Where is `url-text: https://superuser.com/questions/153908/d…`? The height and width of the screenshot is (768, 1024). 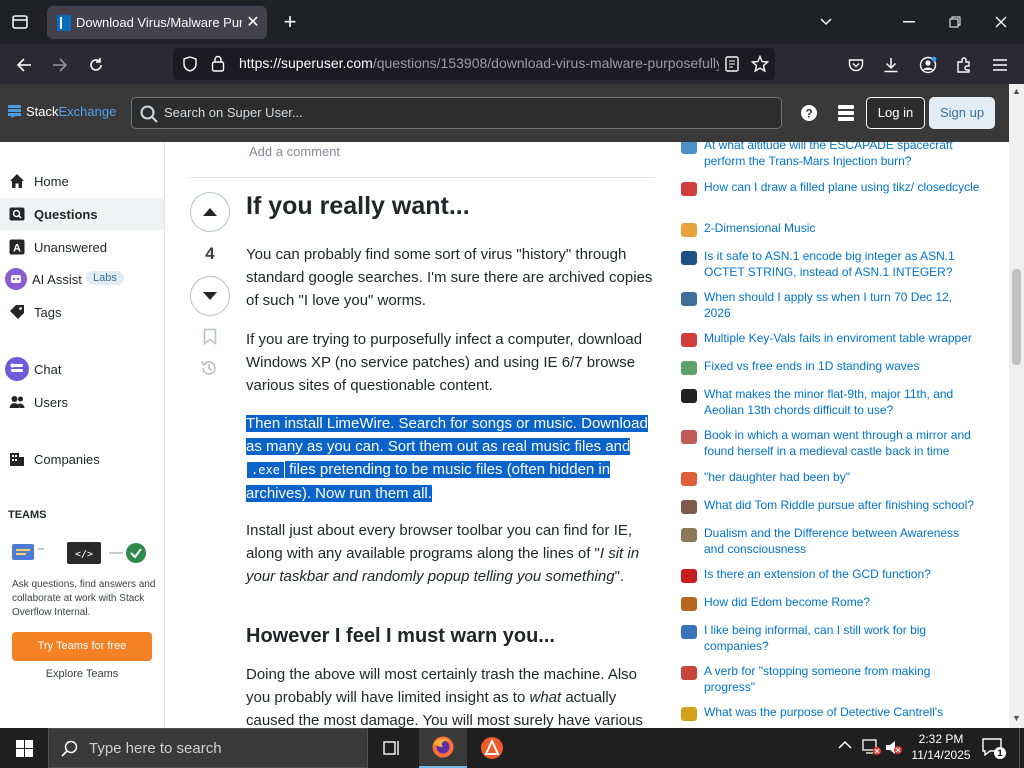 url-text: https://superuser.com/questions/153908/d… is located at coordinates (479, 63).